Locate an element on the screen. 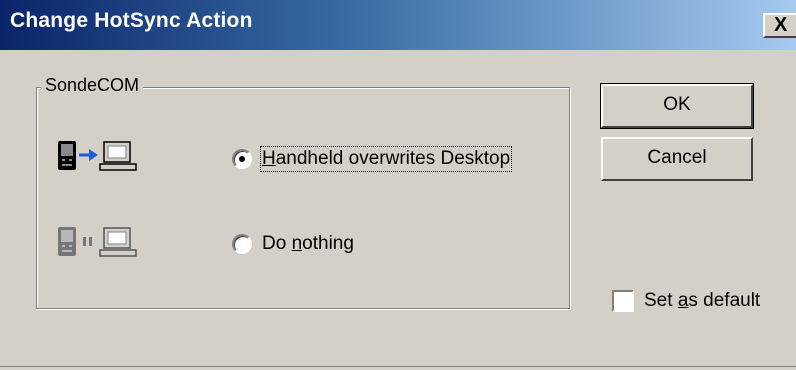 Image resolution: width=796 pixels, height=370 pixels. cancel-button: Cancel is located at coordinates (677, 159).